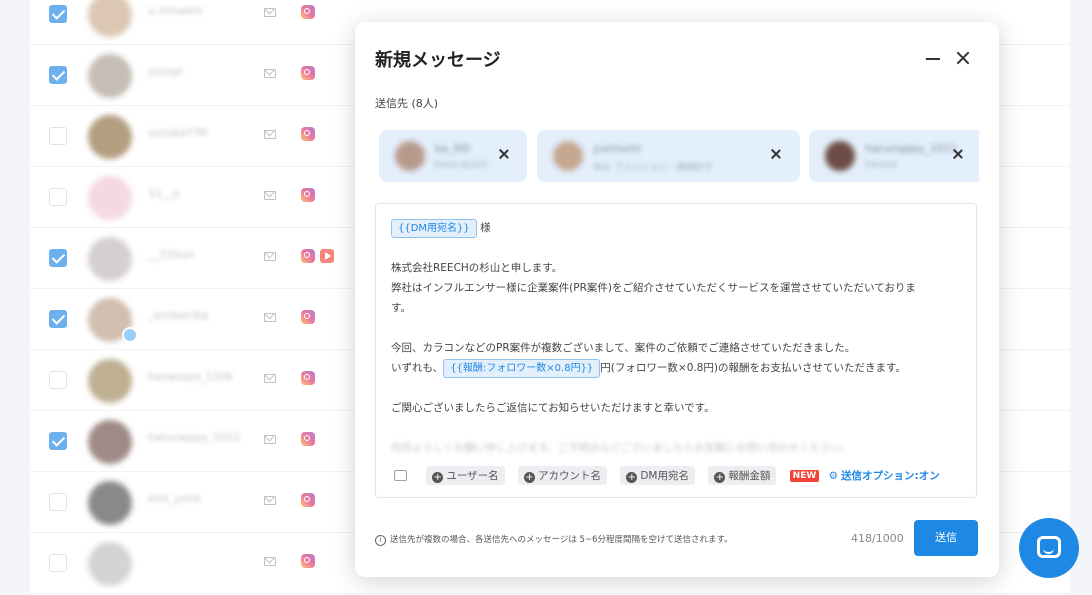  Describe the element at coordinates (522, 368) in the screenshot. I see `reward-tag: {{報酬:フォロワー数×0.8円}}` at that location.